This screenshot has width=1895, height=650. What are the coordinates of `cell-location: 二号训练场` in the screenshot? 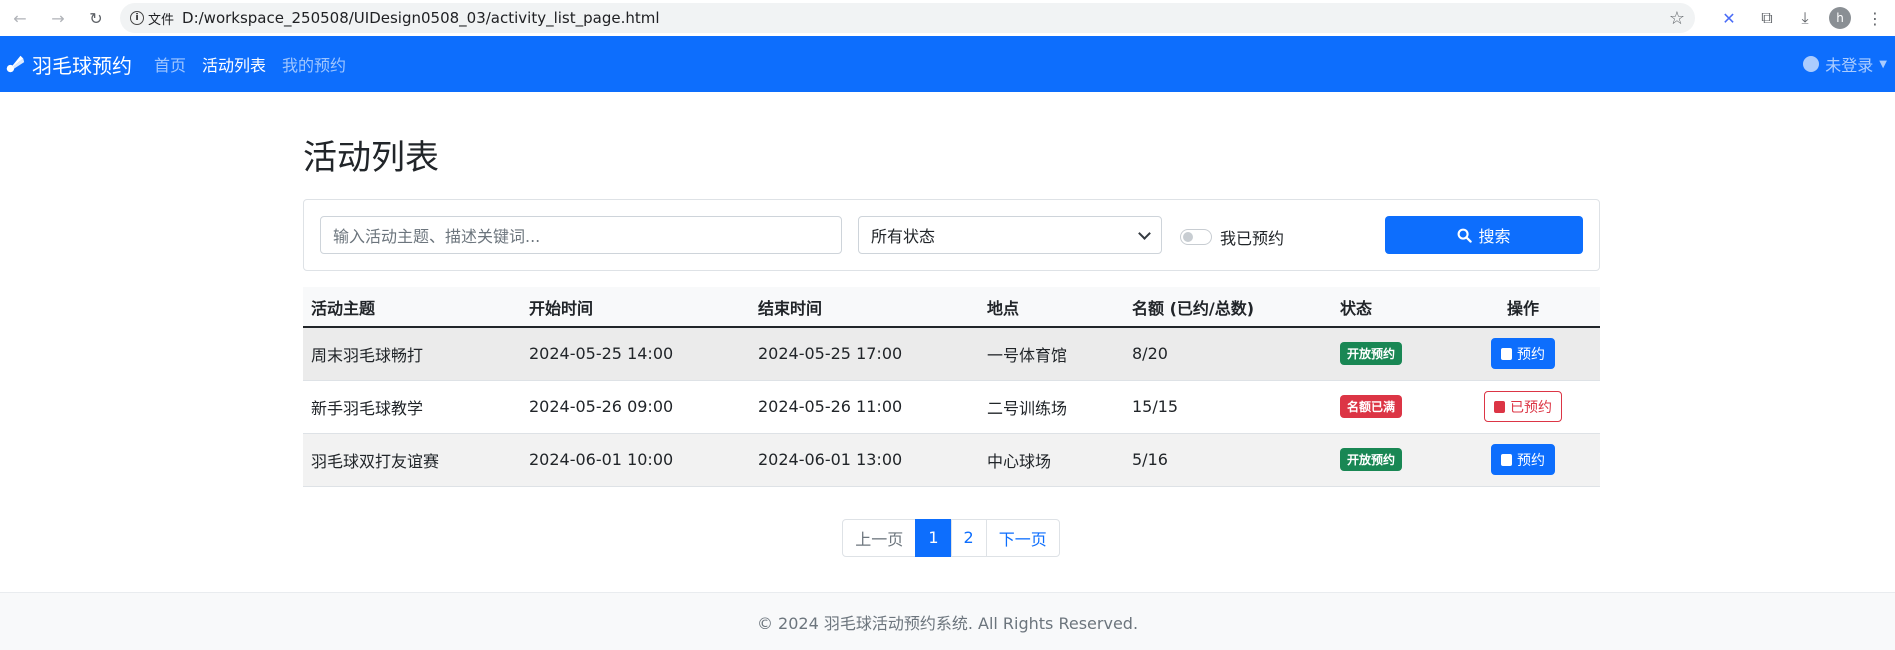 It's located at (1051, 407).